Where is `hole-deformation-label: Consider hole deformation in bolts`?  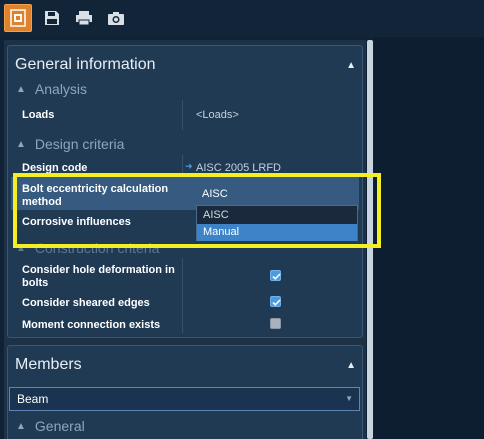 hole-deformation-label: Consider hole deformation in bolts is located at coordinates (98, 276).